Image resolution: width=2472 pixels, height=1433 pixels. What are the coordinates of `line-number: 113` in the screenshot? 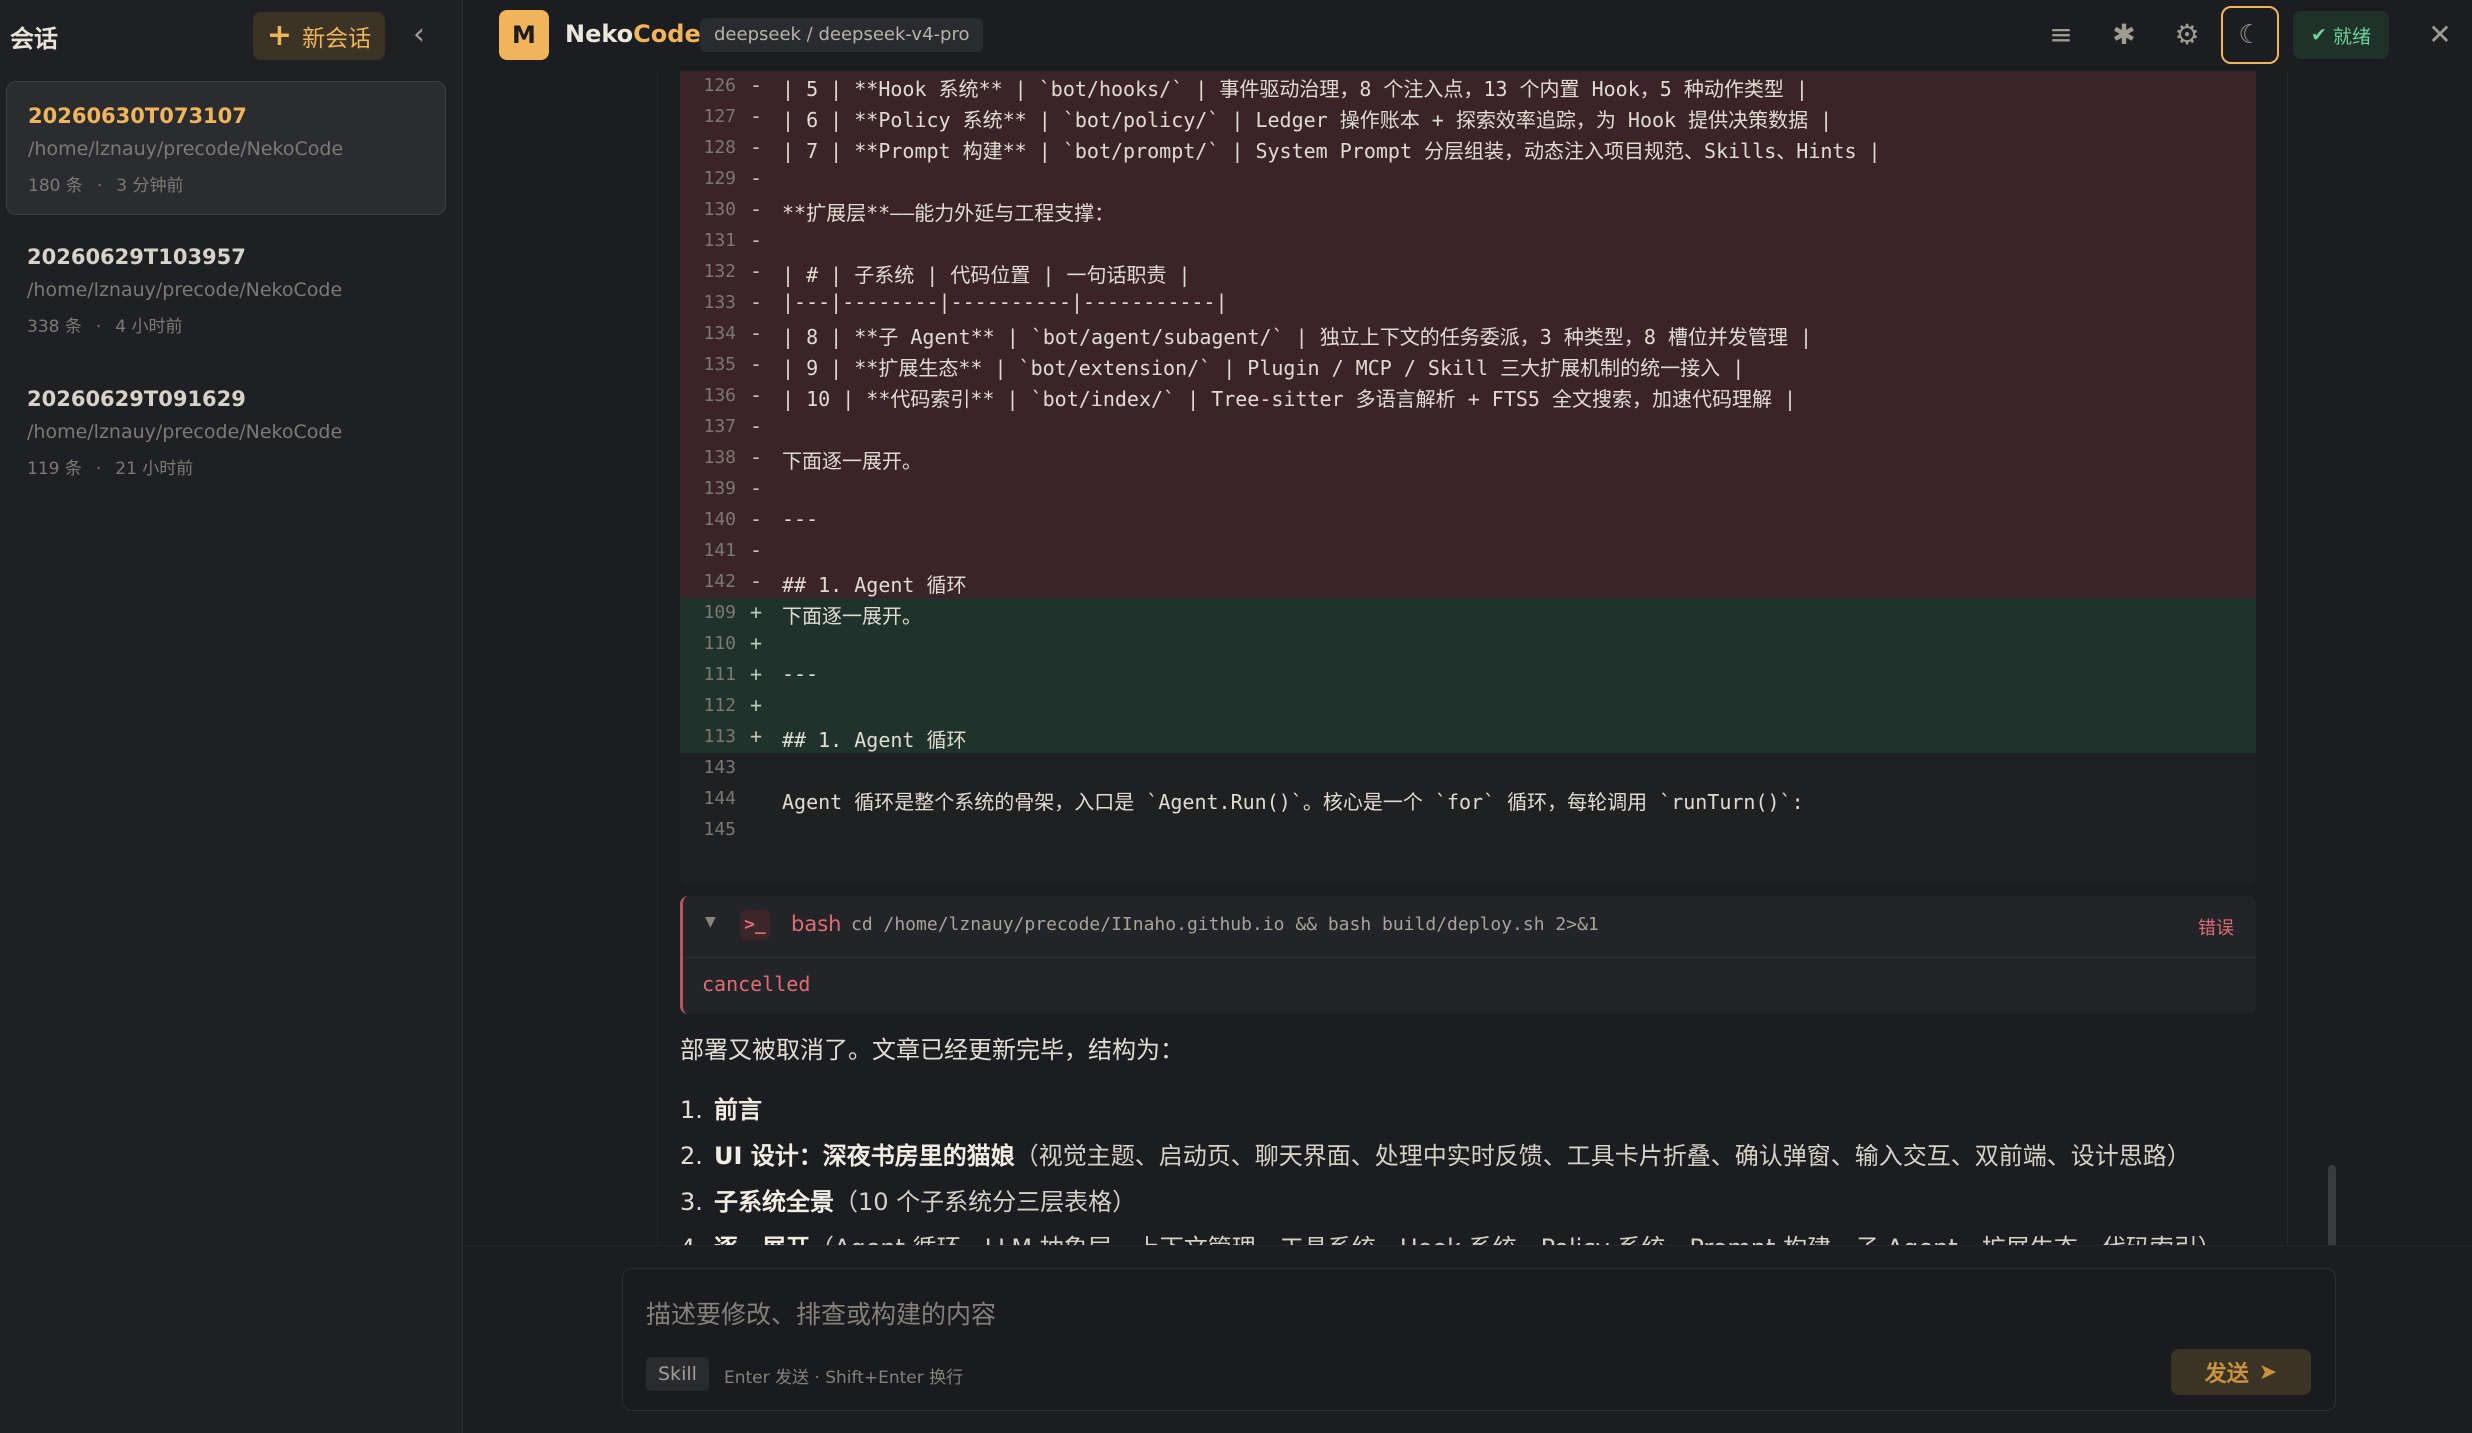 It's located at (719, 736).